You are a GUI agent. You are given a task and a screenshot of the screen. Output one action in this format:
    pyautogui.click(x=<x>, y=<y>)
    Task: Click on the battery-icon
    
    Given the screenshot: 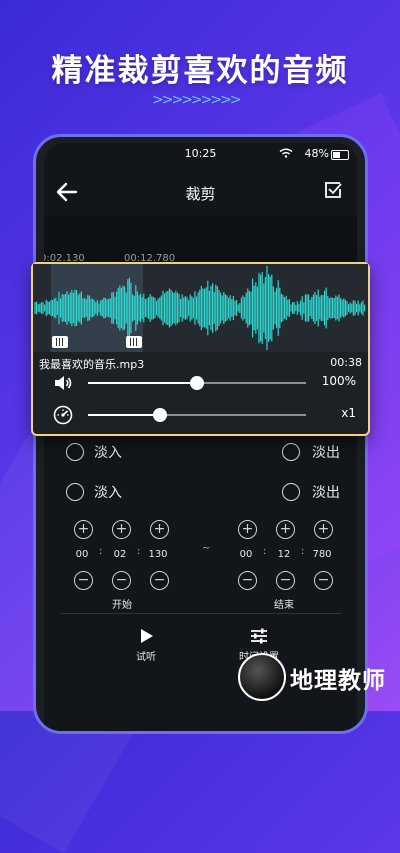 What is the action you would take?
    pyautogui.click(x=340, y=155)
    